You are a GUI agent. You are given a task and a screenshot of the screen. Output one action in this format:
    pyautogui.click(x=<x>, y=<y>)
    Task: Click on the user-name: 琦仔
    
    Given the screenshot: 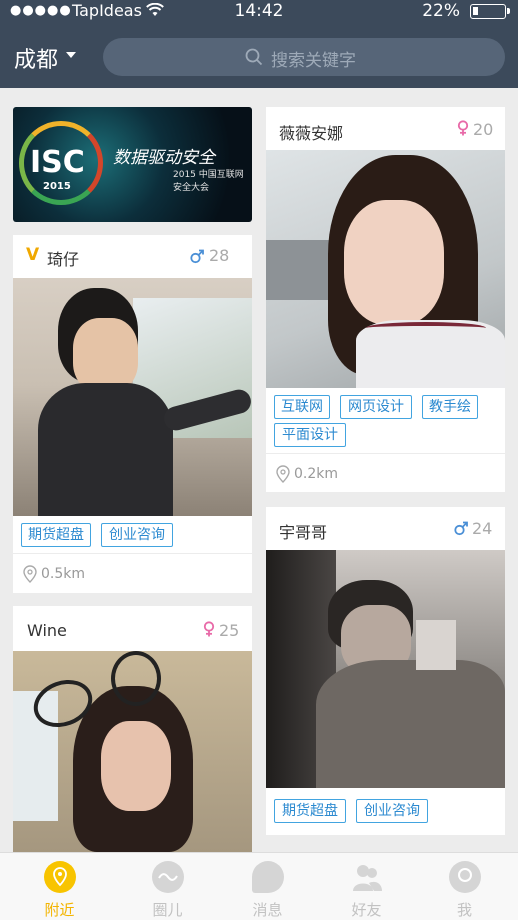 What is the action you would take?
    pyautogui.click(x=63, y=259)
    